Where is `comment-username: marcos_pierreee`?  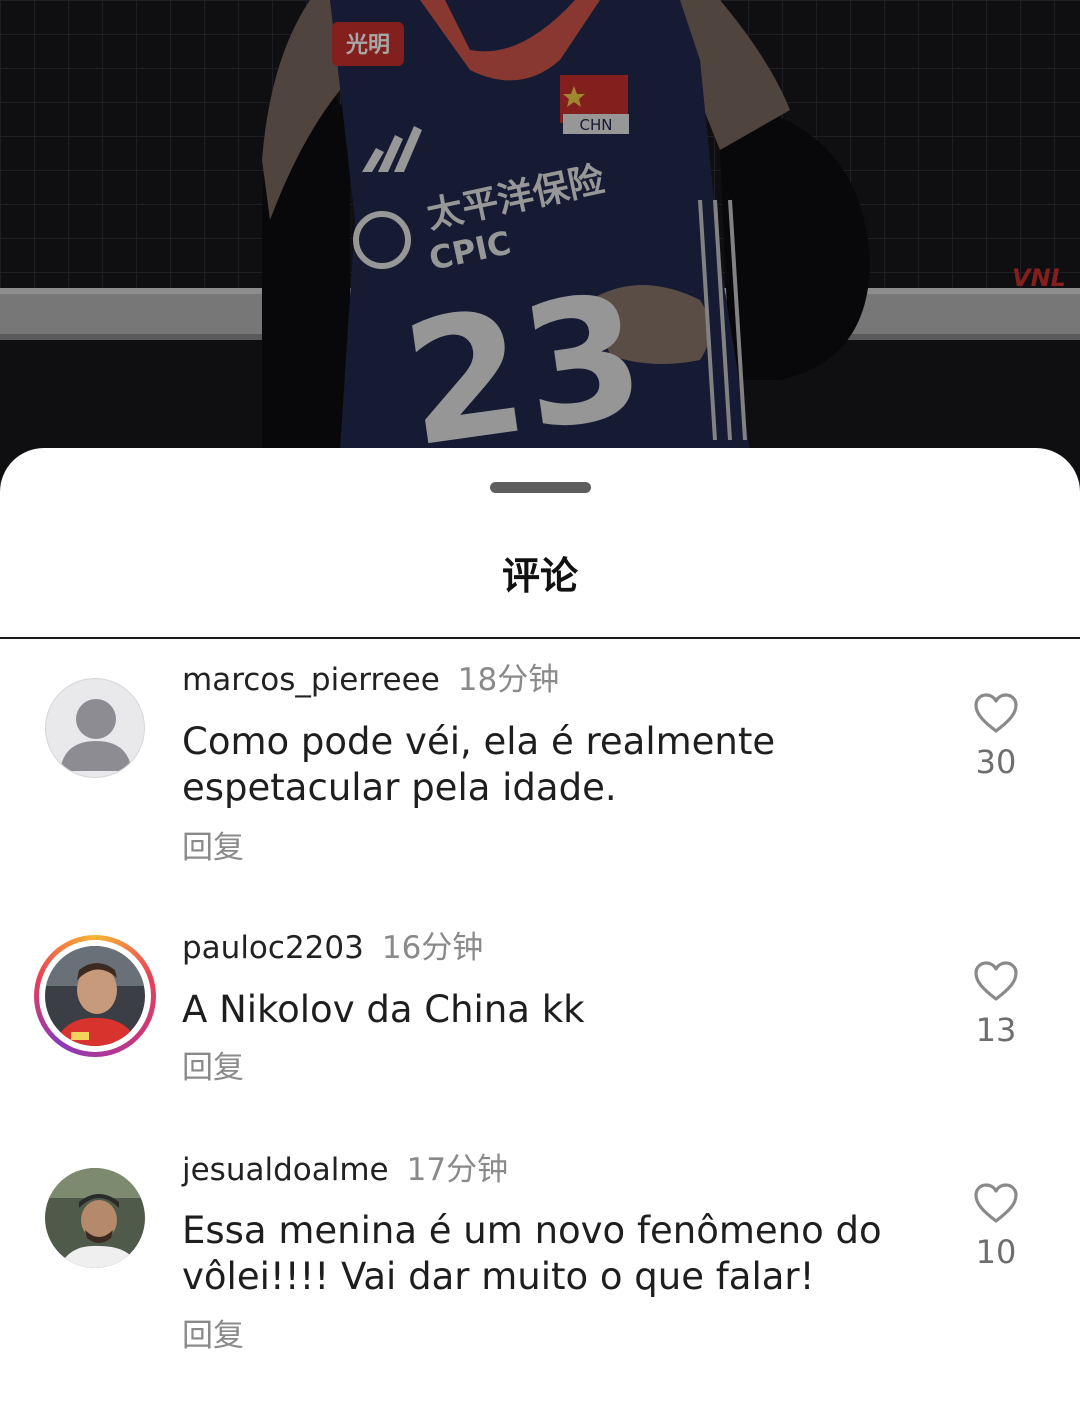 comment-username: marcos_pierreee is located at coordinates (311, 680).